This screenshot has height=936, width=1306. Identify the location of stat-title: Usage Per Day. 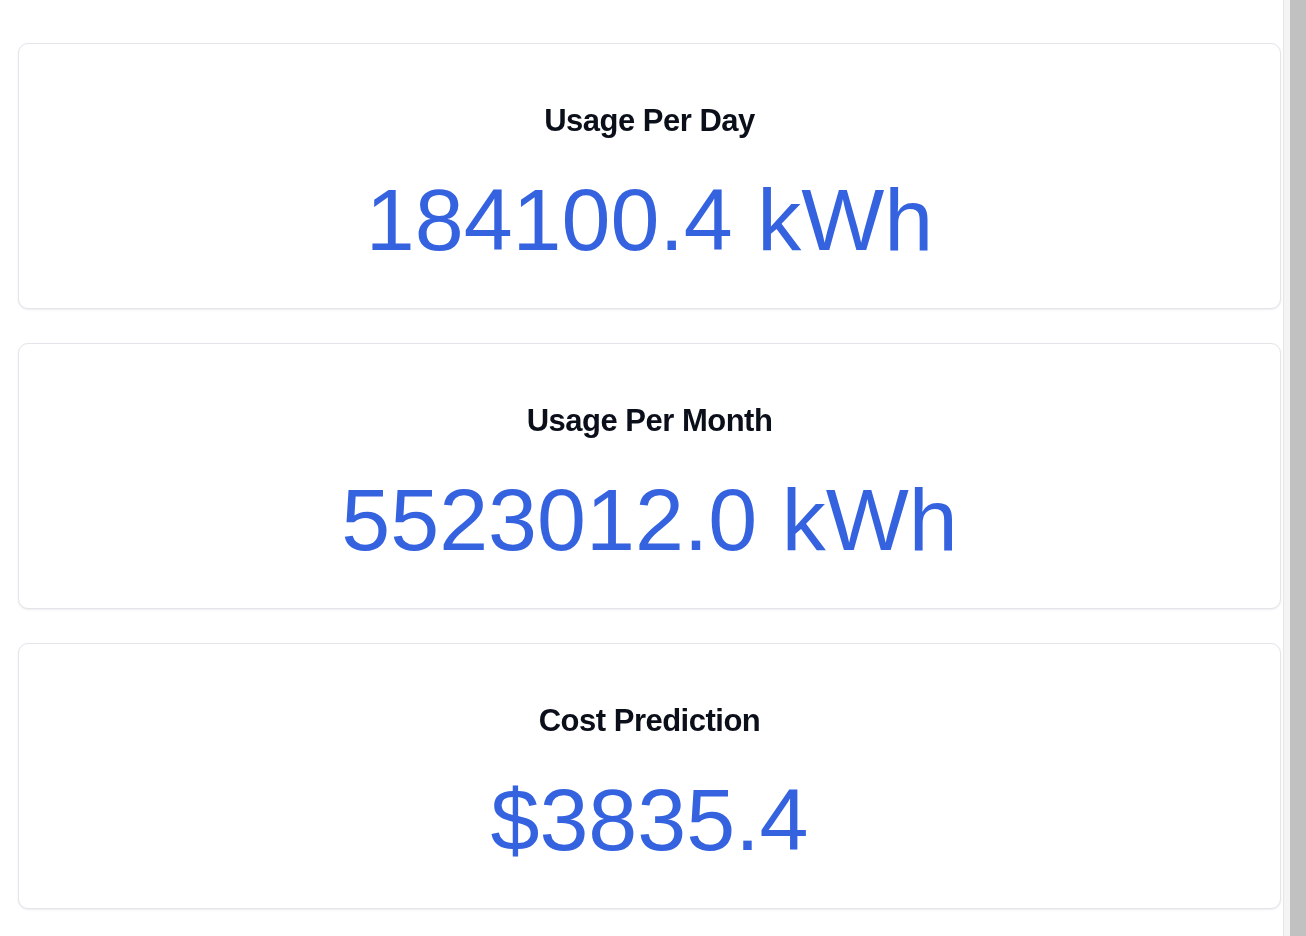
(649, 121).